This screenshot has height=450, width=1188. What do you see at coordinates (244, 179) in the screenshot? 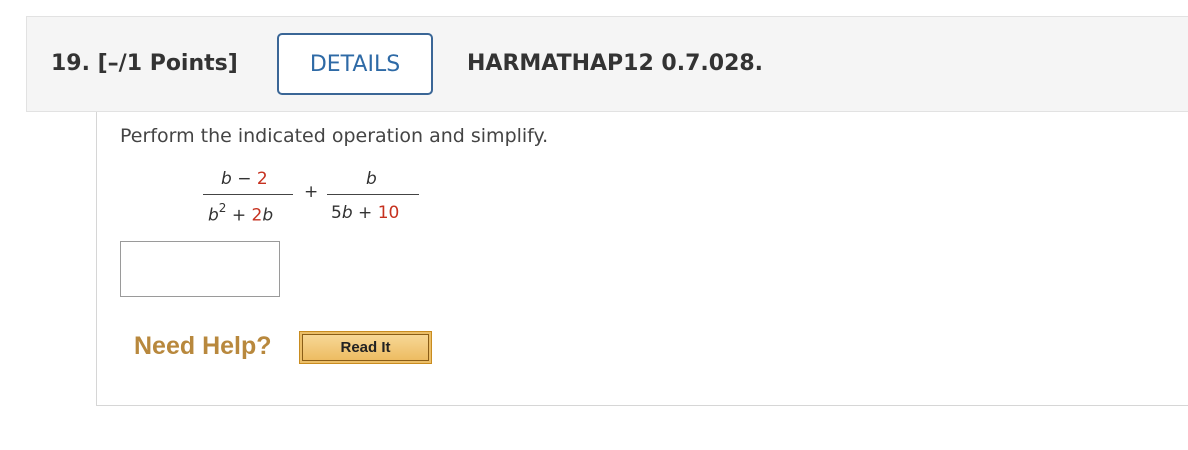
I see `fraction1-numerator: b − 2` at bounding box center [244, 179].